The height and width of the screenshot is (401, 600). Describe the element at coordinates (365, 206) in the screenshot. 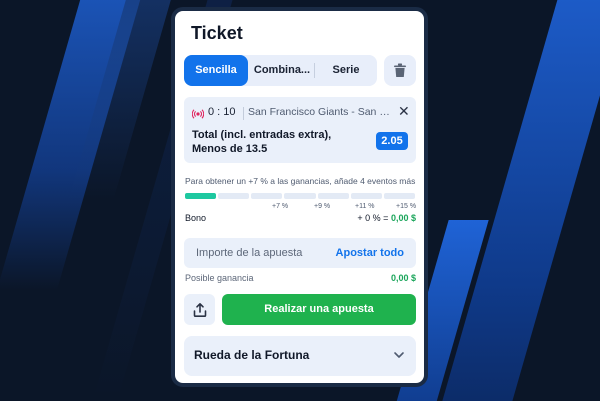

I see `progress-tick: +11 %` at that location.